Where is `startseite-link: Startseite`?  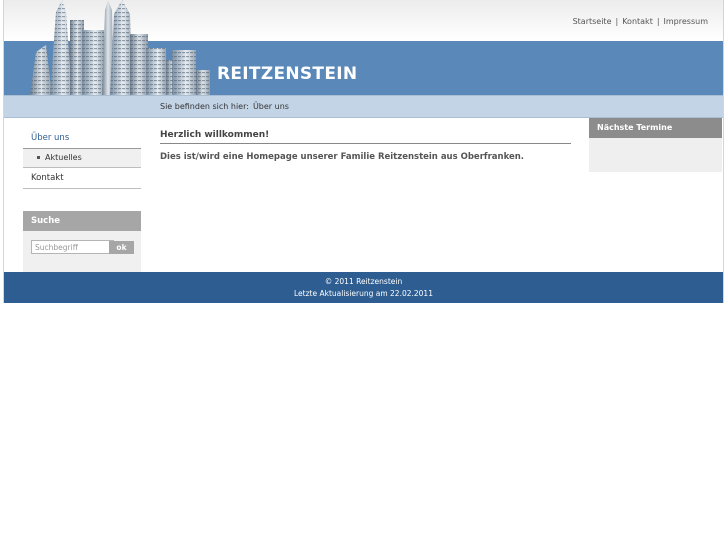
startseite-link: Startseite is located at coordinates (592, 21).